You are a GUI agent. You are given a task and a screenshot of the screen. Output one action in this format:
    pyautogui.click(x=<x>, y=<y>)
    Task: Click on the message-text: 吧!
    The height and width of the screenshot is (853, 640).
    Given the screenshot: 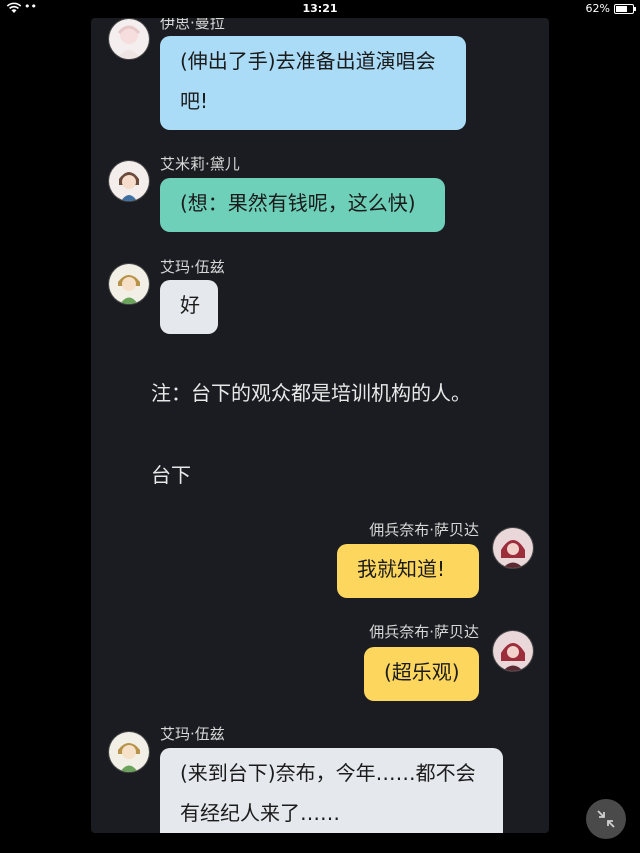 What is the action you would take?
    pyautogui.click(x=194, y=101)
    